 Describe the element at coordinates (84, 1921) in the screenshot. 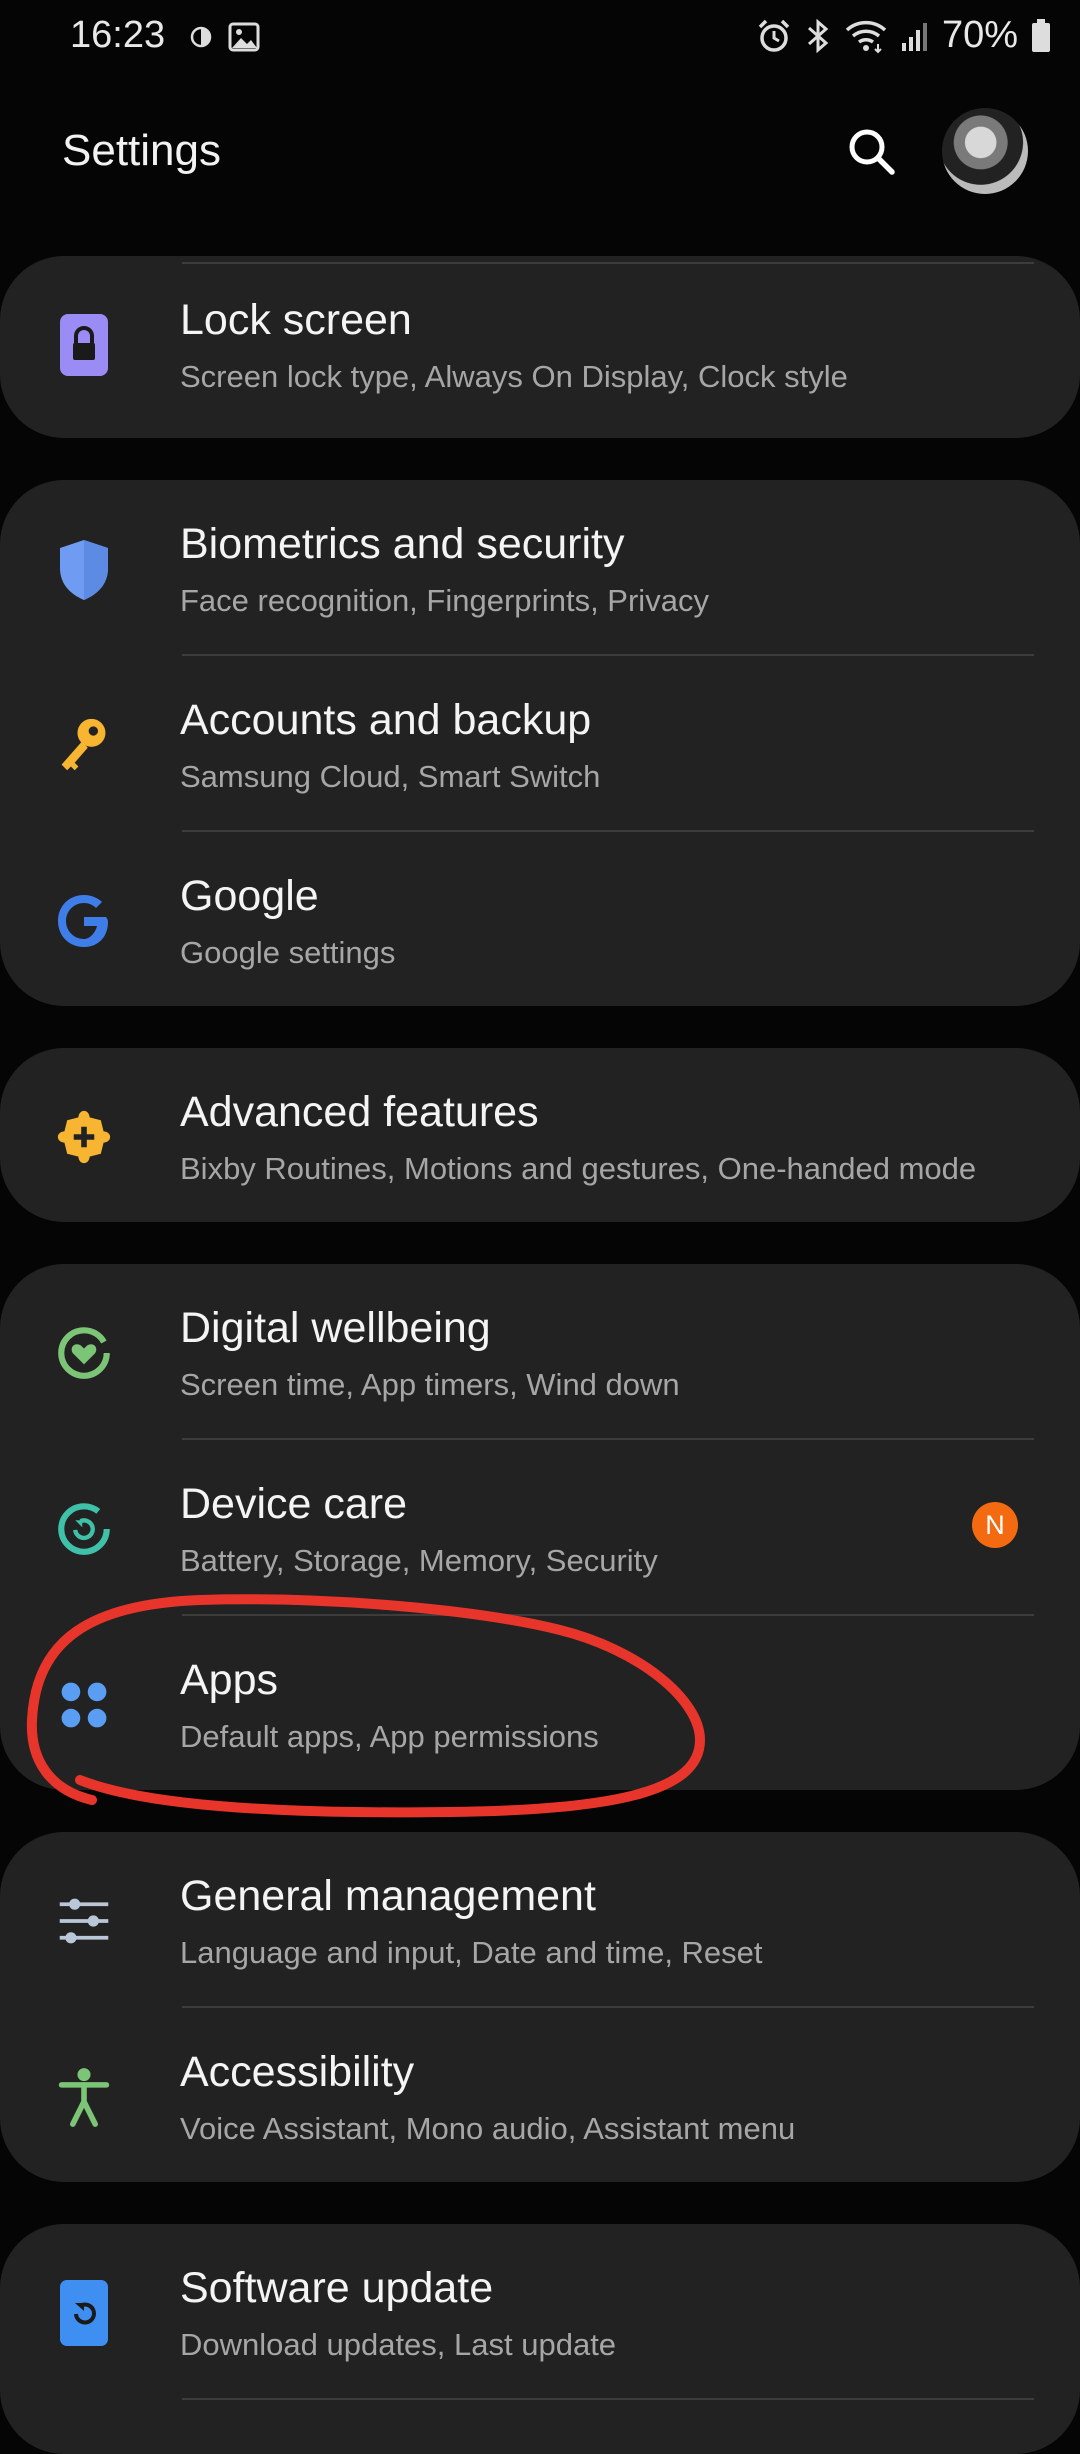

I see `sliders-icon` at that location.